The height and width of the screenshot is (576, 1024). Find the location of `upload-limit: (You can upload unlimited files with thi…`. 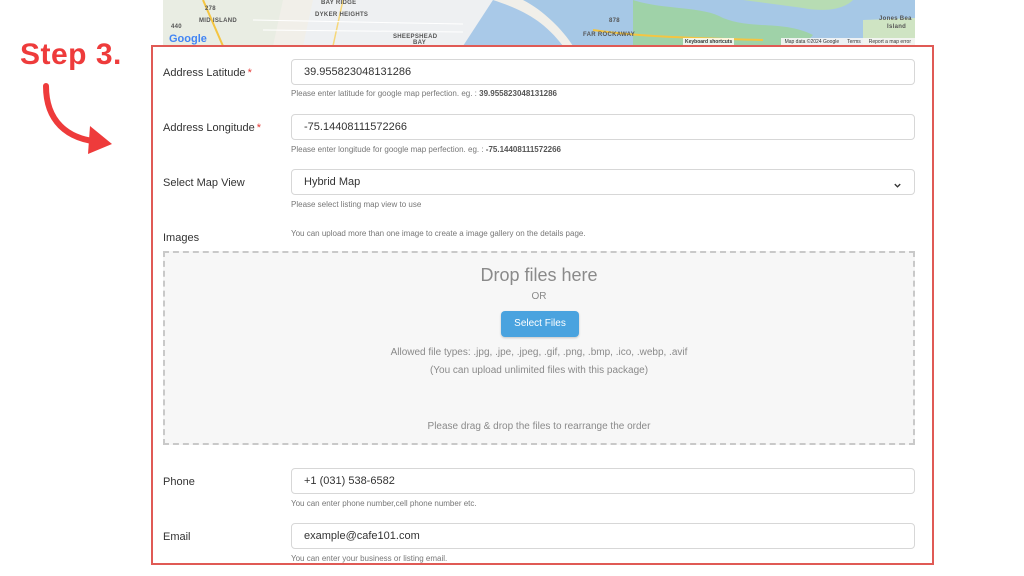

upload-limit: (You can upload unlimited files with thi… is located at coordinates (539, 370).